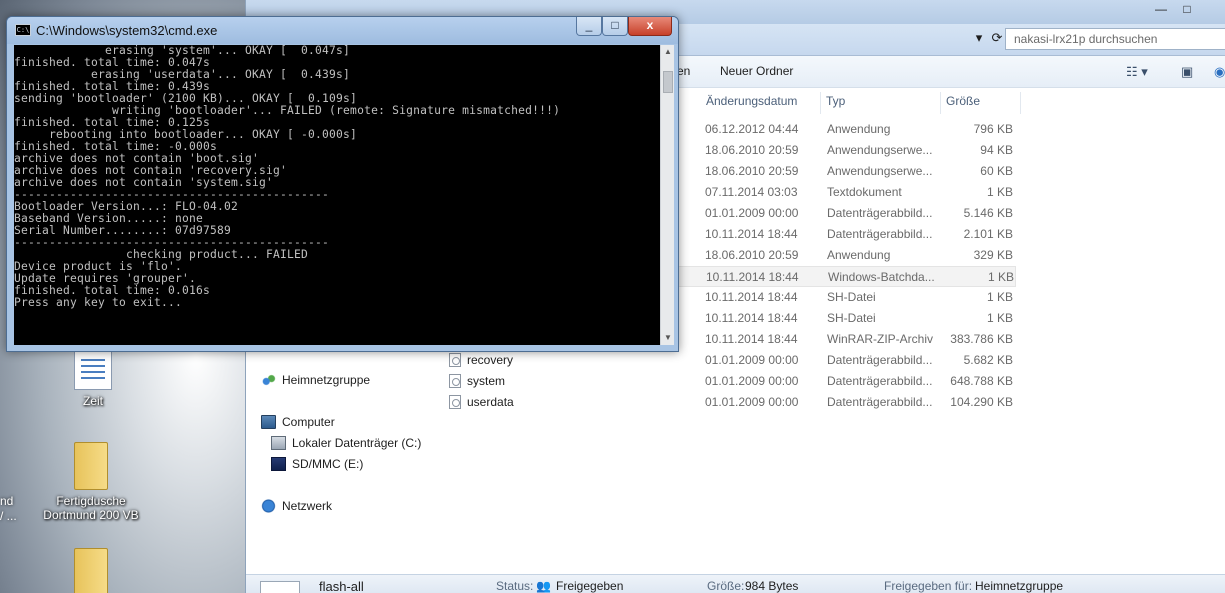 Image resolution: width=1225 pixels, height=593 pixels. What do you see at coordinates (328, 464) in the screenshot?
I see `nav-label: SD/MMC (E:)` at bounding box center [328, 464].